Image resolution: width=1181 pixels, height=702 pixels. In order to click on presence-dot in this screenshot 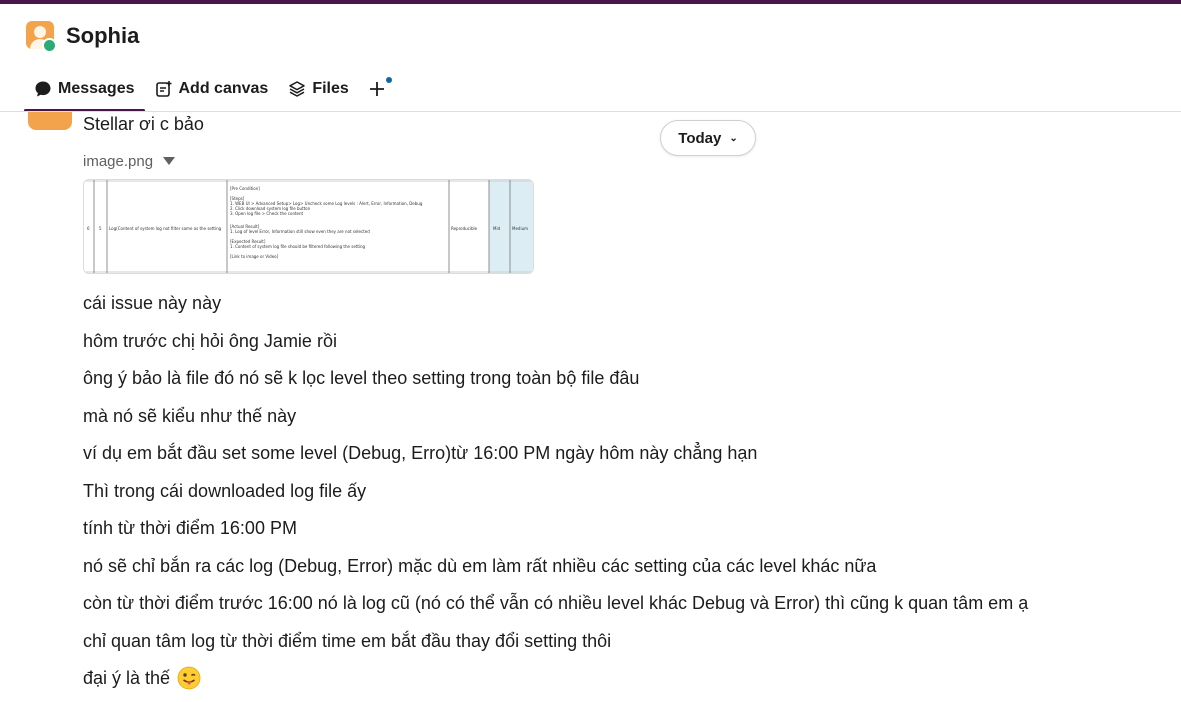, I will do `click(49, 45)`.